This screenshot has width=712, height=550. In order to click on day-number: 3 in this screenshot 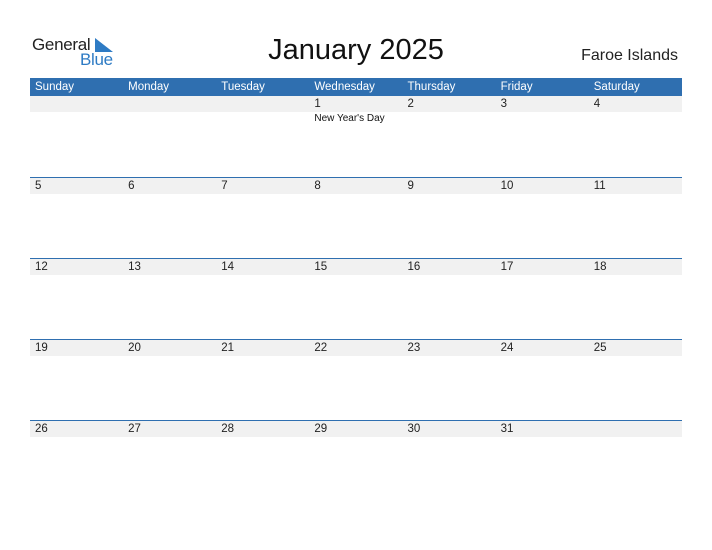, I will do `click(504, 104)`.